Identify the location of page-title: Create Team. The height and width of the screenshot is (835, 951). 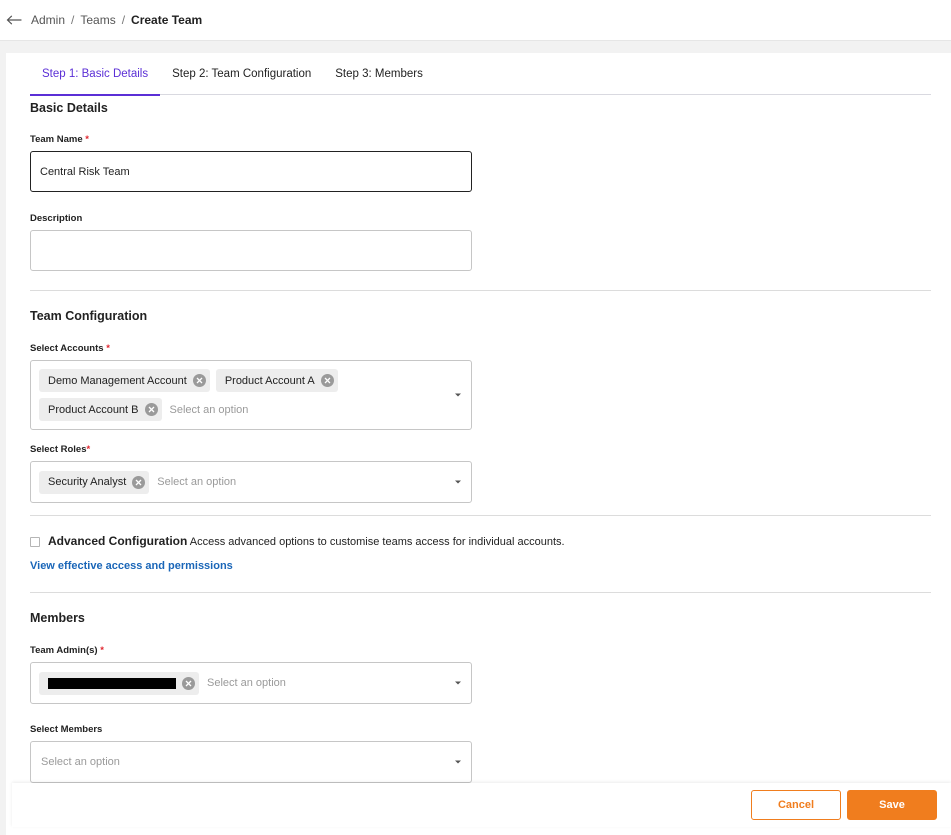
(167, 20).